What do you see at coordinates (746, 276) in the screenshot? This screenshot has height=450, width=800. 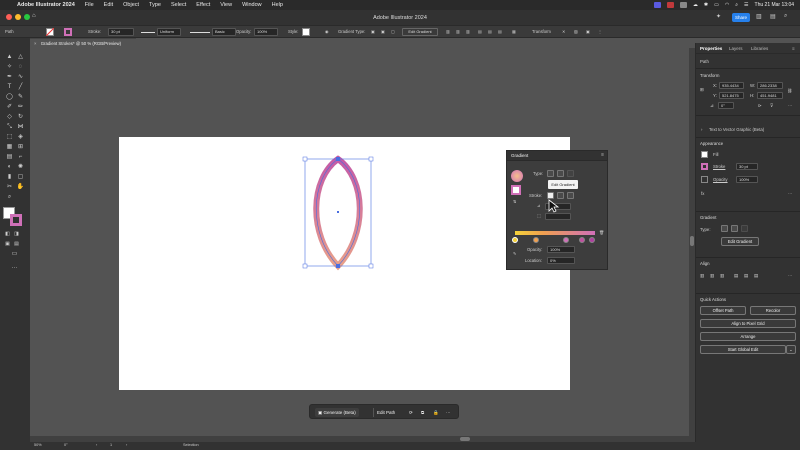 I see `align-middle-icon: ▤` at bounding box center [746, 276].